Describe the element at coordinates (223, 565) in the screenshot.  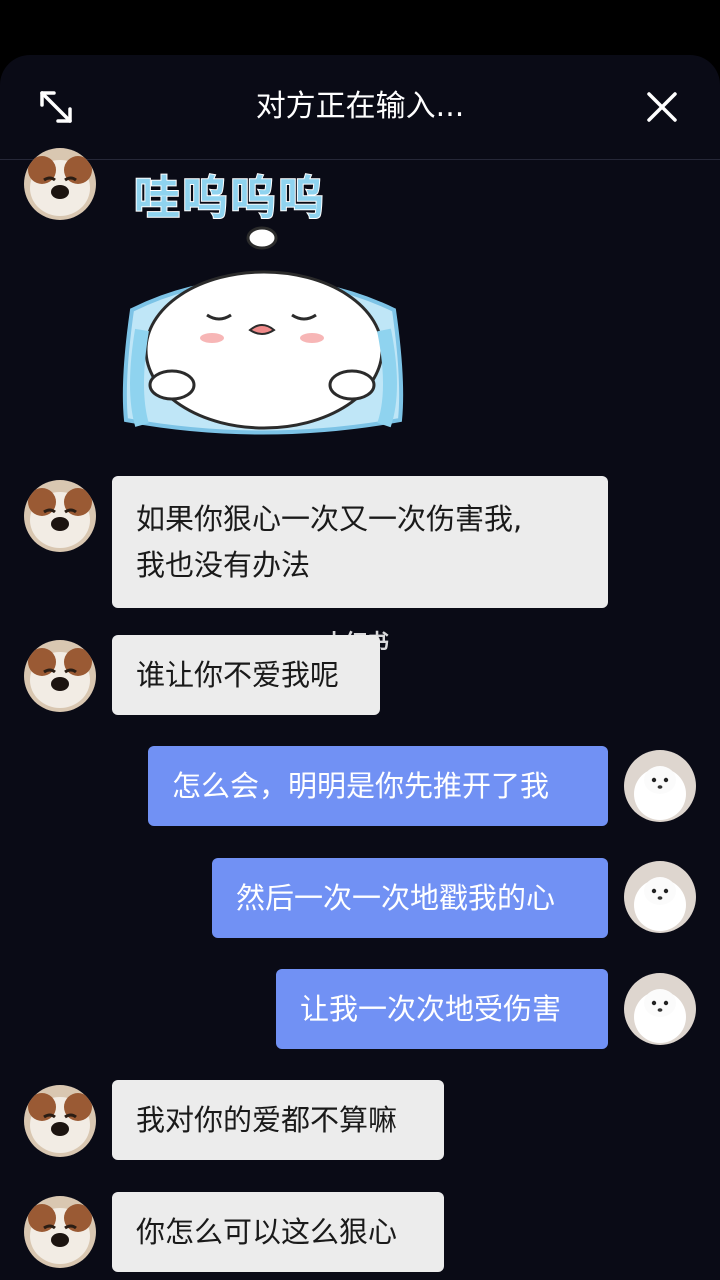
I see `message-text: 我也没有办法` at that location.